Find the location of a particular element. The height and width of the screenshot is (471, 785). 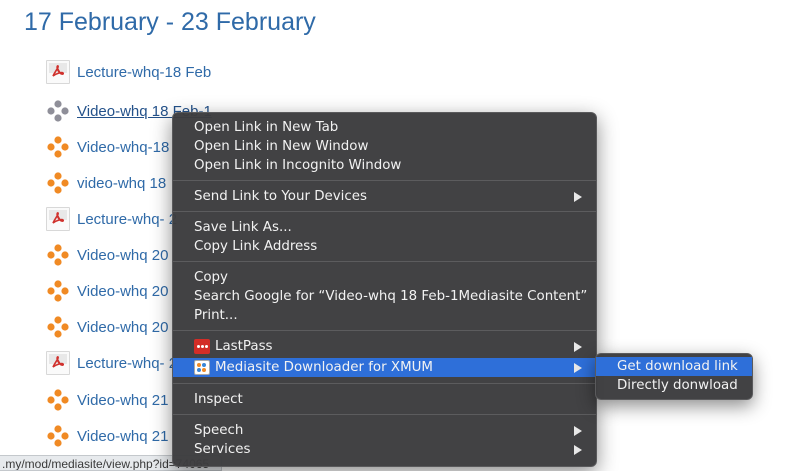

lastpass-icon is located at coordinates (202, 346).